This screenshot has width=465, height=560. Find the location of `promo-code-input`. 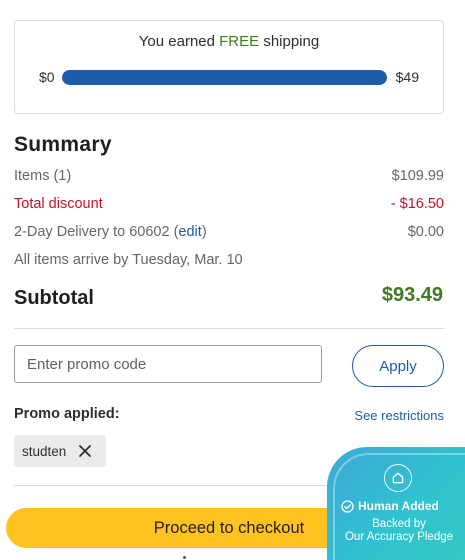

promo-code-input is located at coordinates (168, 364).